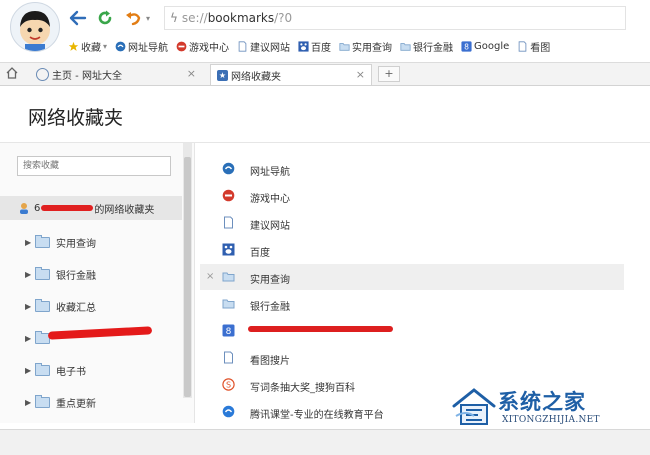 Image resolution: width=650 pixels, height=455 pixels. I want to click on bookmark-title: 腾讯课堂-专业的在线教育平台, so click(317, 415).